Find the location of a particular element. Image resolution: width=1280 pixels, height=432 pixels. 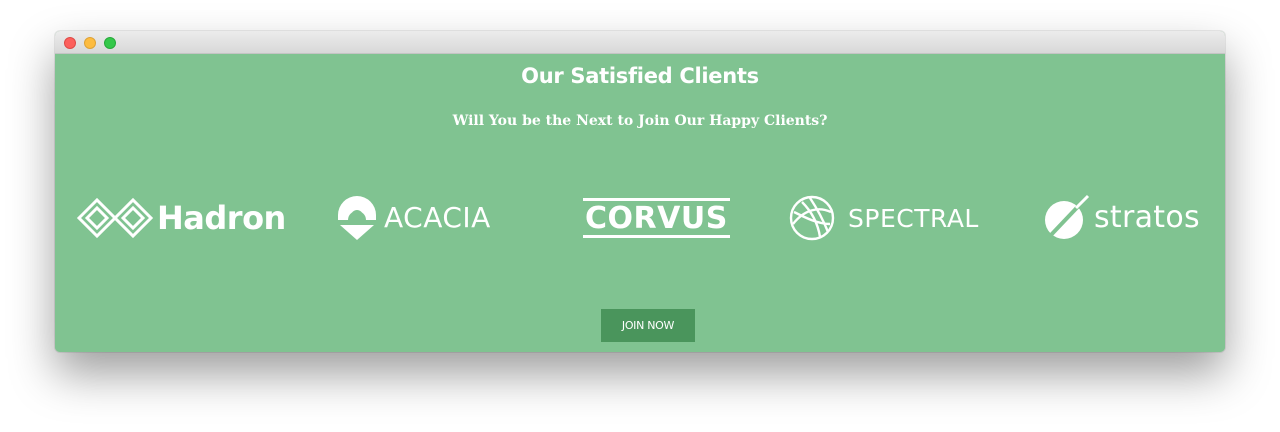

client-logo-hadron: Hadron is located at coordinates (181, 218).